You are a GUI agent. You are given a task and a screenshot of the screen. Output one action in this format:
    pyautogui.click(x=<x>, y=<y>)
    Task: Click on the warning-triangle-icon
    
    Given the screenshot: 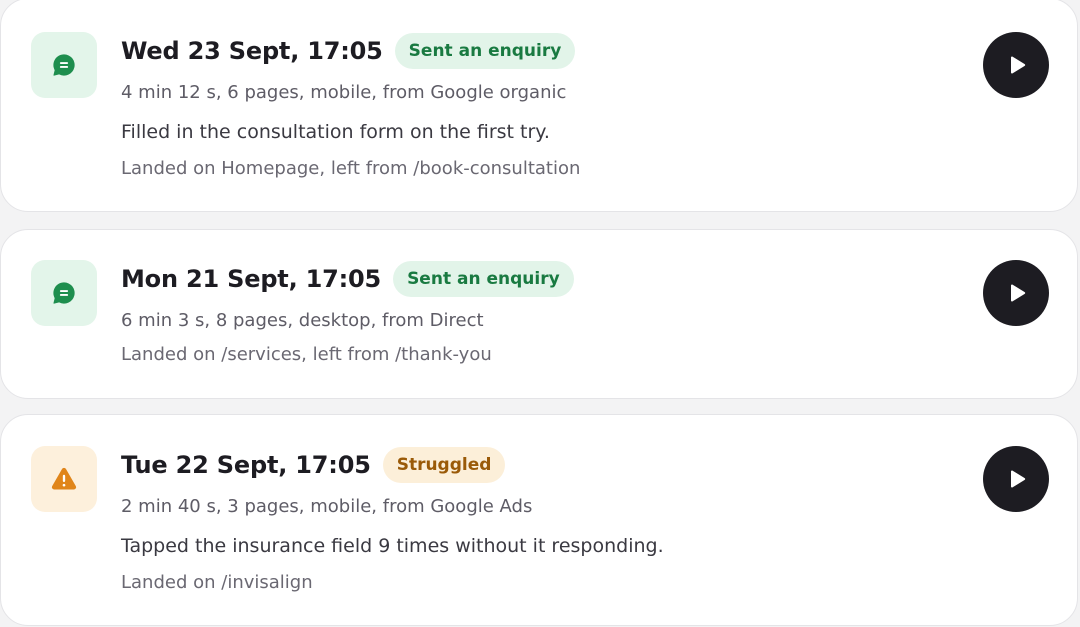 What is the action you would take?
    pyautogui.click(x=64, y=479)
    